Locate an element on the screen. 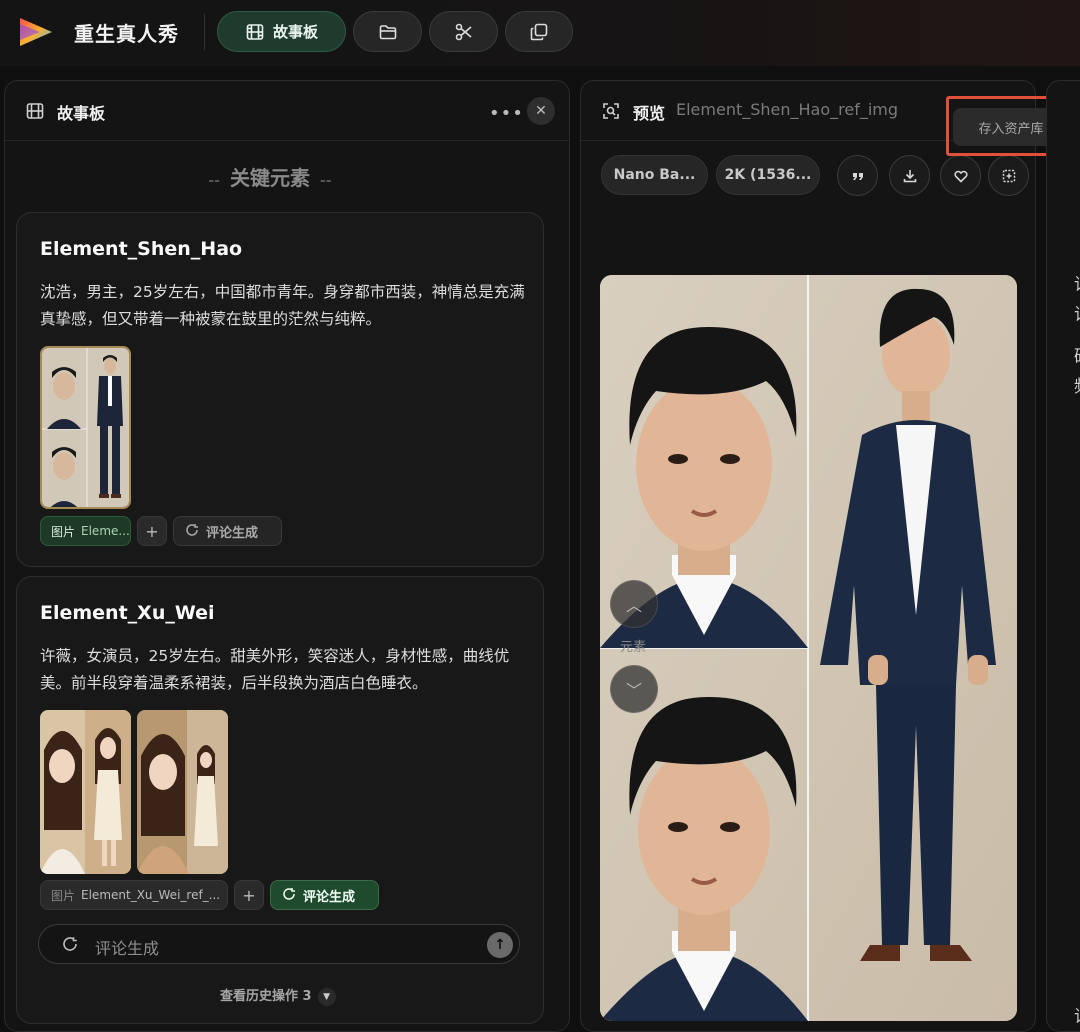 The image size is (1080, 1032). section-title-text: 关键元素 is located at coordinates (270, 178).